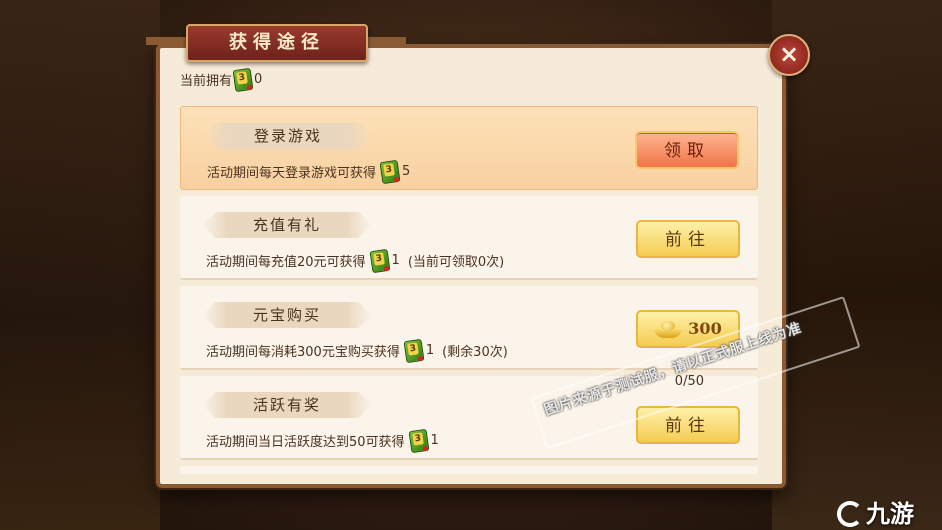 The height and width of the screenshot is (530, 942). Describe the element at coordinates (286, 315) in the screenshot. I see `item-name: 元宝购买` at that location.